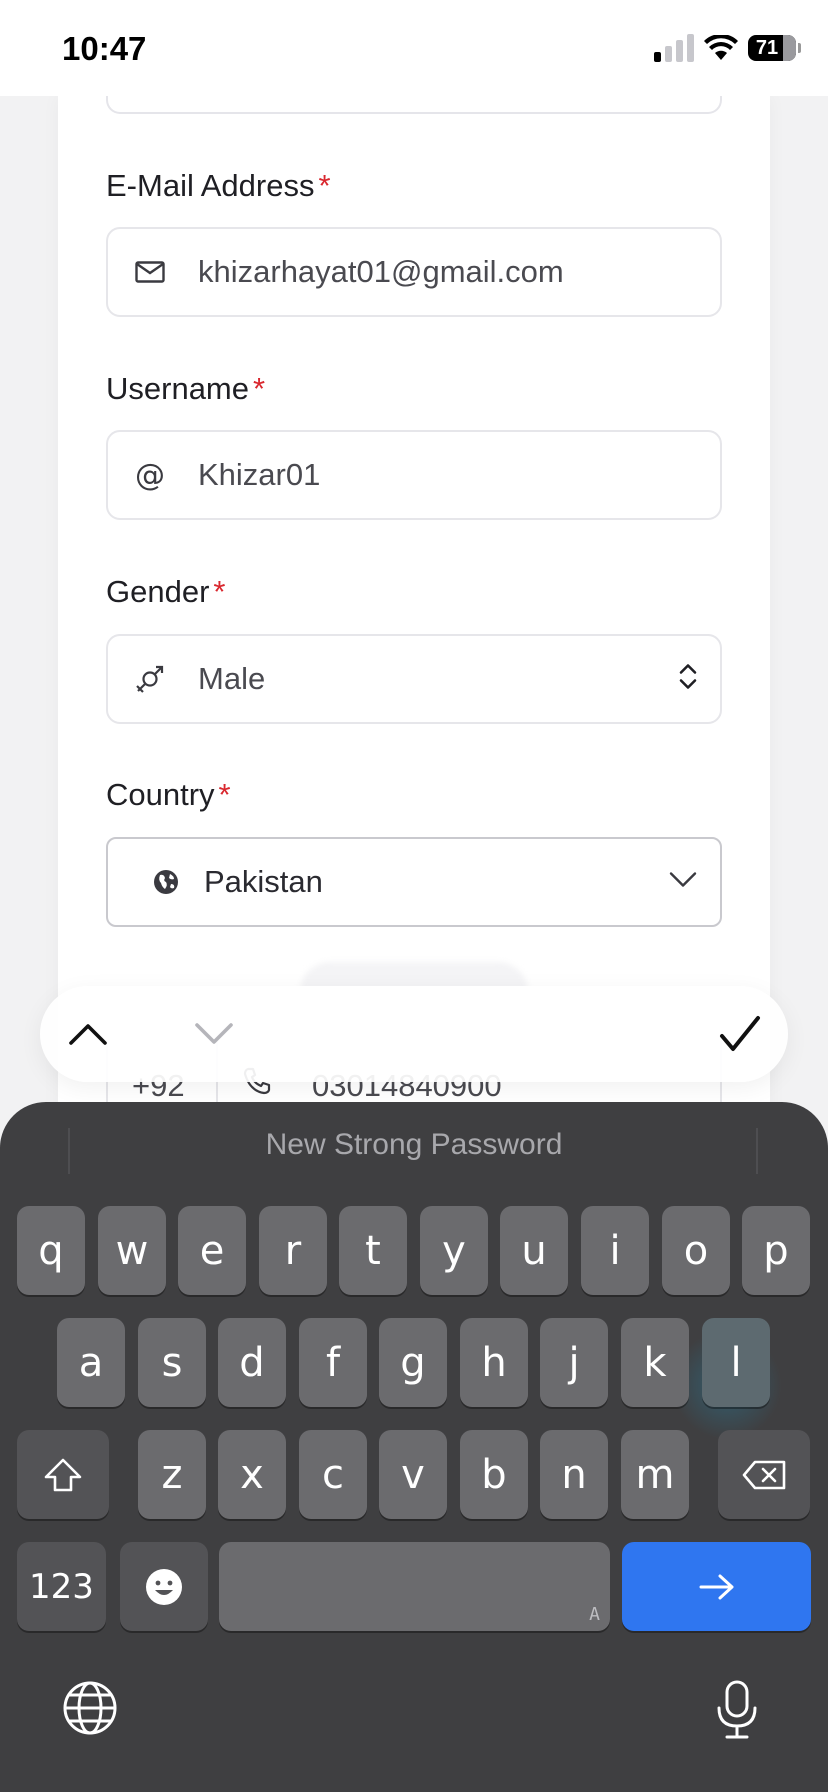  What do you see at coordinates (494, 1474) in the screenshot?
I see `key-b: b` at bounding box center [494, 1474].